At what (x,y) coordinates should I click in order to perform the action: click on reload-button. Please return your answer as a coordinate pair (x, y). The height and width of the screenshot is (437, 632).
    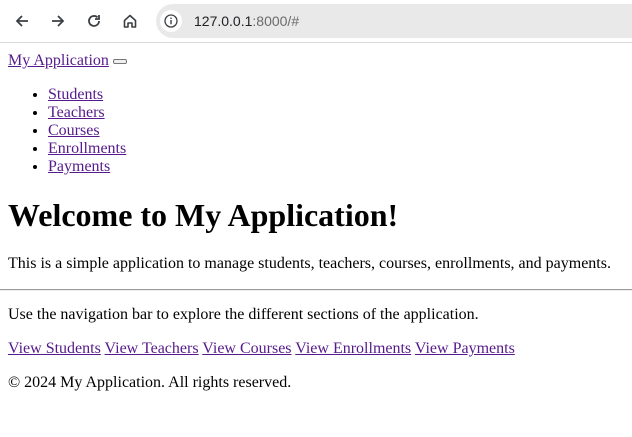
    Looking at the image, I should click on (94, 21).